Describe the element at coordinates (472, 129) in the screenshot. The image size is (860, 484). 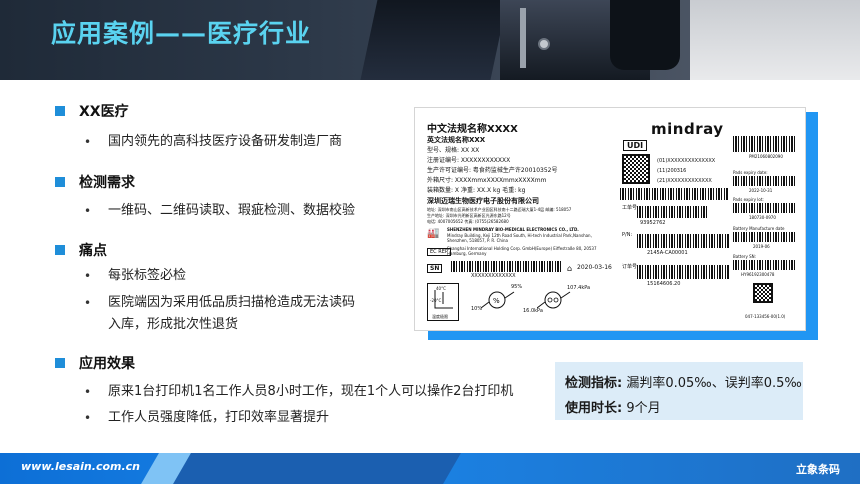
I see `label-title-cn: 中文法规名称XXXX` at that location.